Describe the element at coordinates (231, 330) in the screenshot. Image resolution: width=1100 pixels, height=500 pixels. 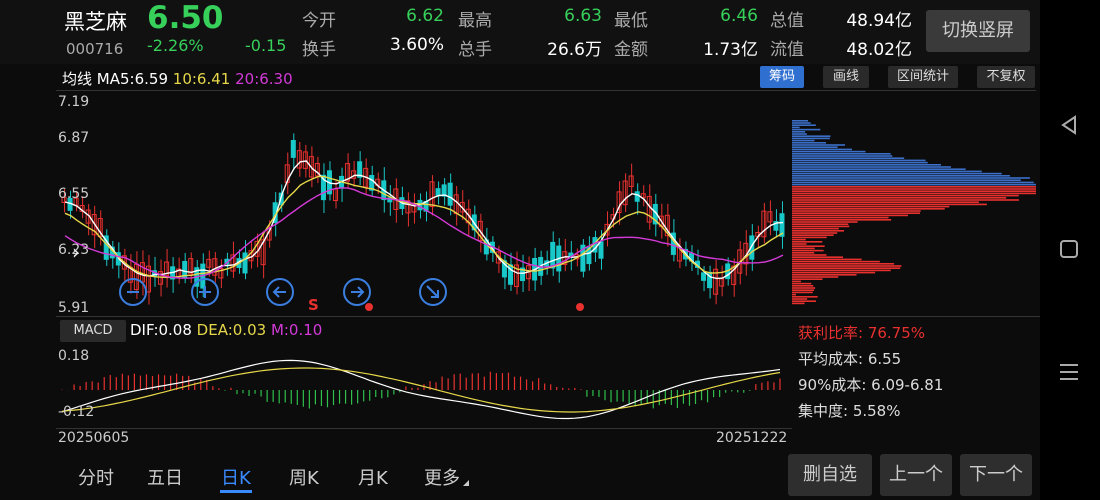
I see `dea-value: DEA:0.03` at that location.